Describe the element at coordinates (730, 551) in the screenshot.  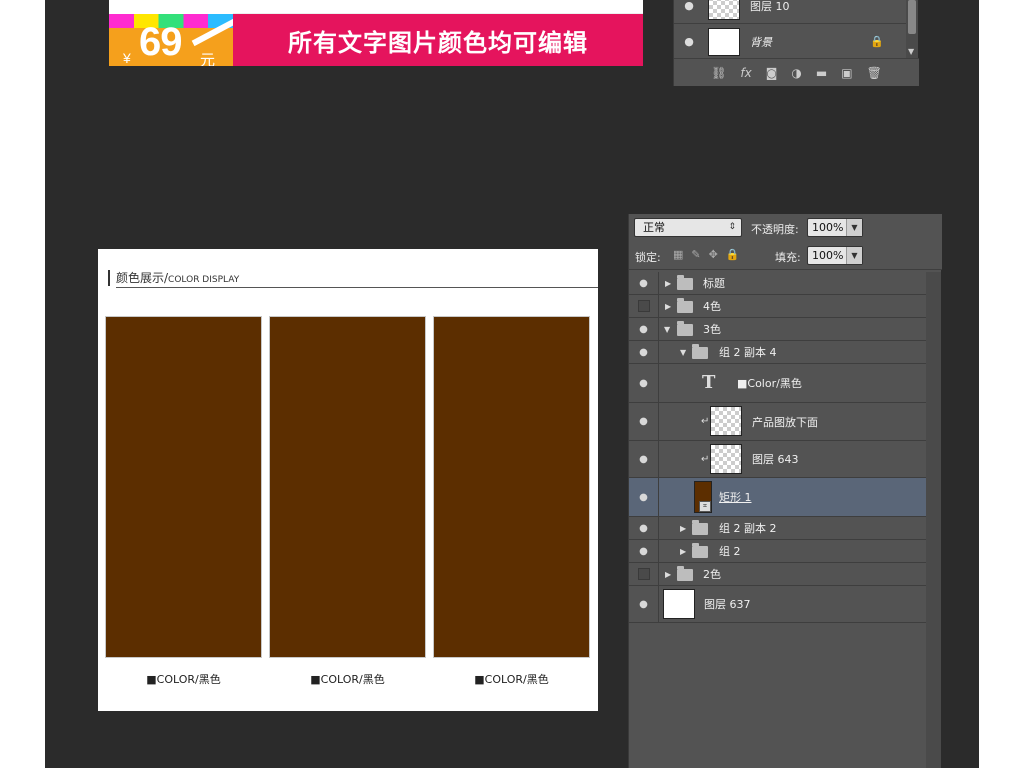
I see `layer-name: 组 2` at that location.